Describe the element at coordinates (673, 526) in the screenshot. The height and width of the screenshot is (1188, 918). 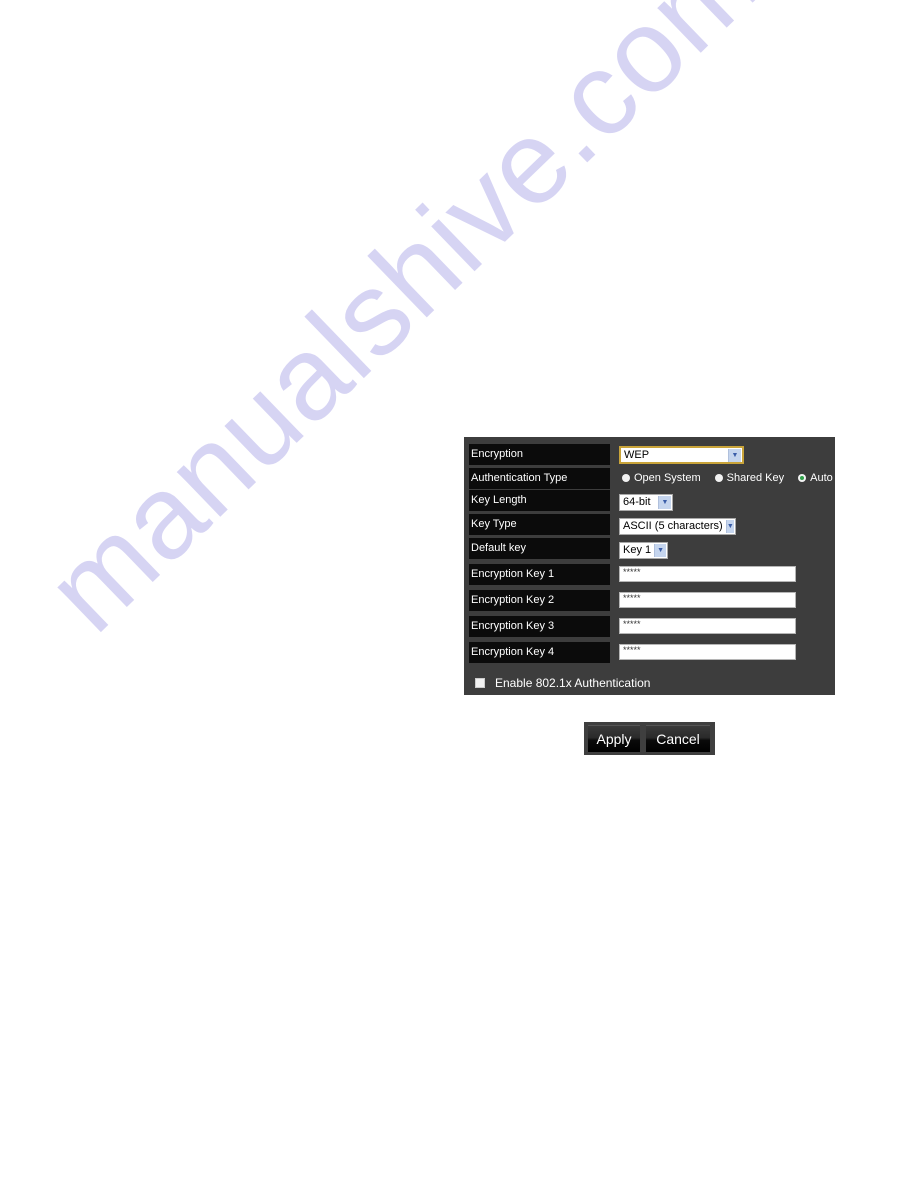
I see `key-type-value: ASCII (5 characters)` at that location.